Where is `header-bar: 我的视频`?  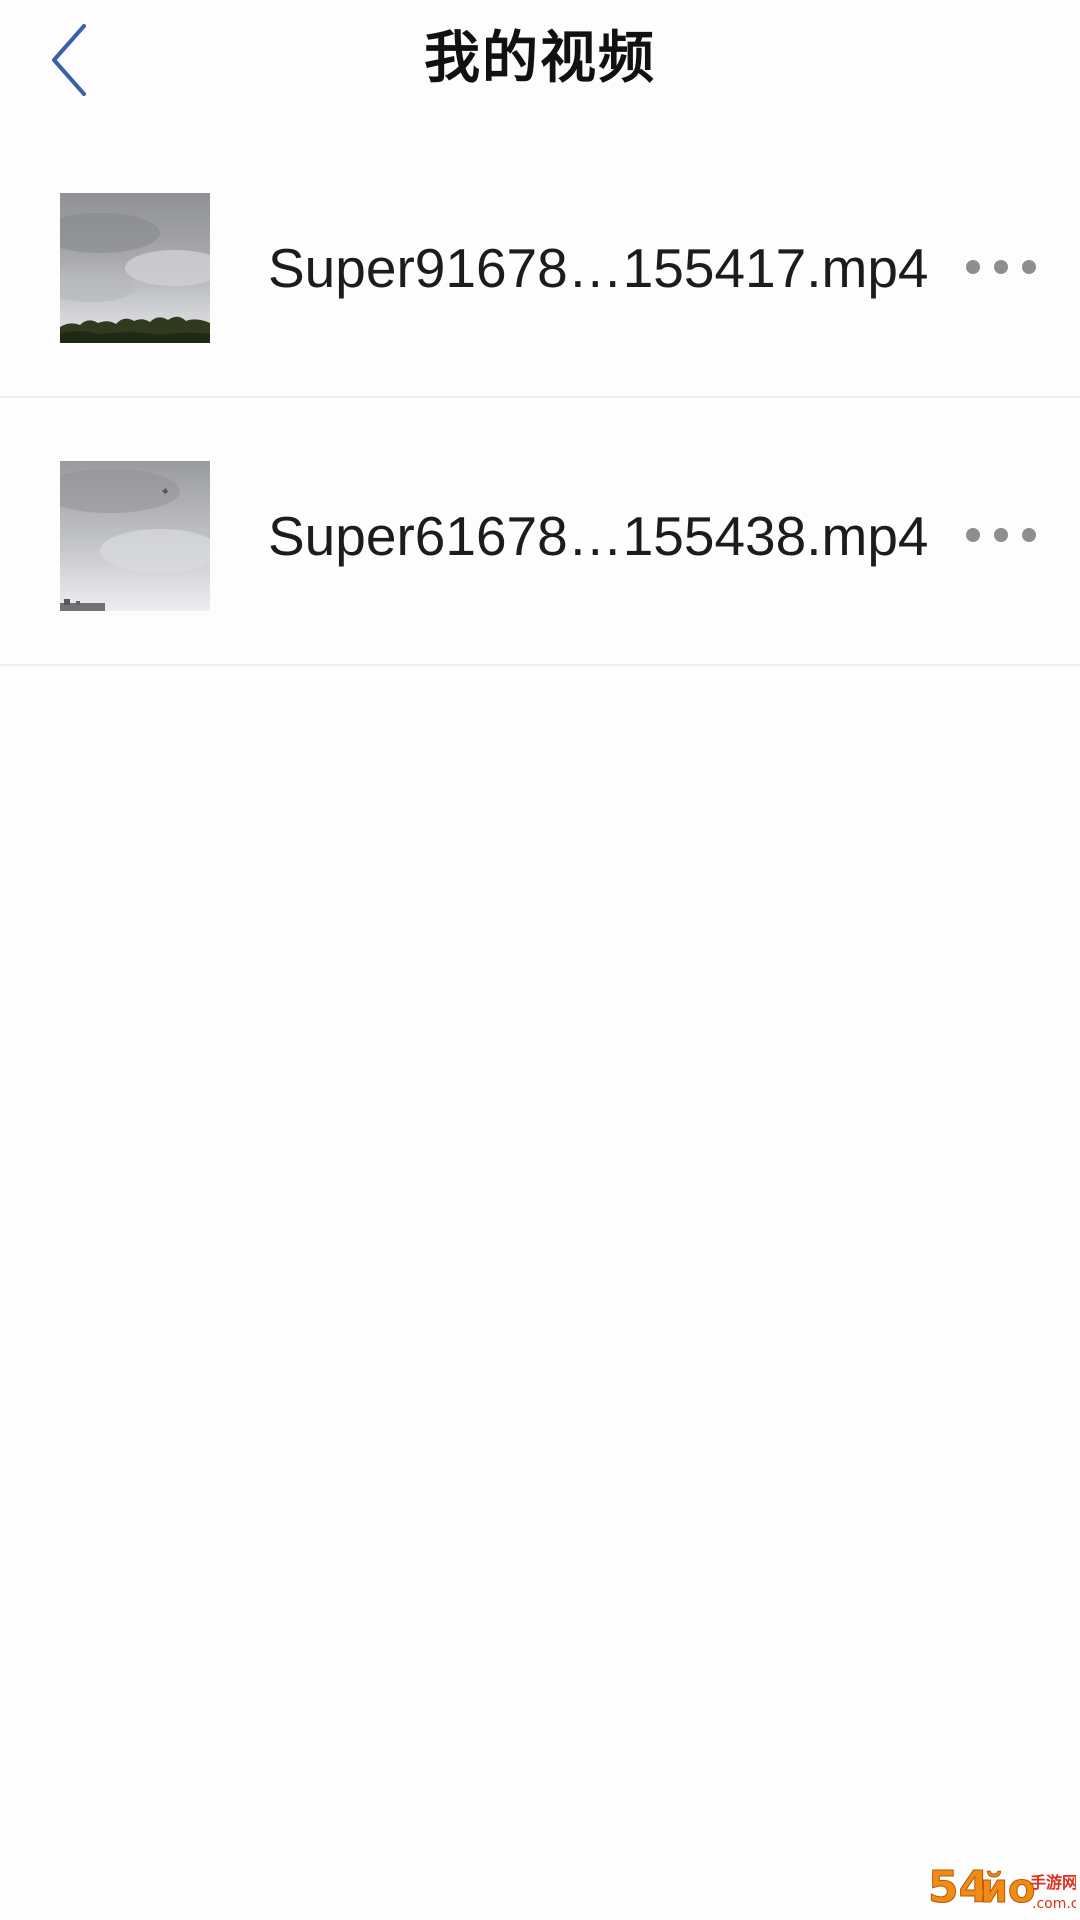 header-bar: 我的视频 is located at coordinates (540, 65).